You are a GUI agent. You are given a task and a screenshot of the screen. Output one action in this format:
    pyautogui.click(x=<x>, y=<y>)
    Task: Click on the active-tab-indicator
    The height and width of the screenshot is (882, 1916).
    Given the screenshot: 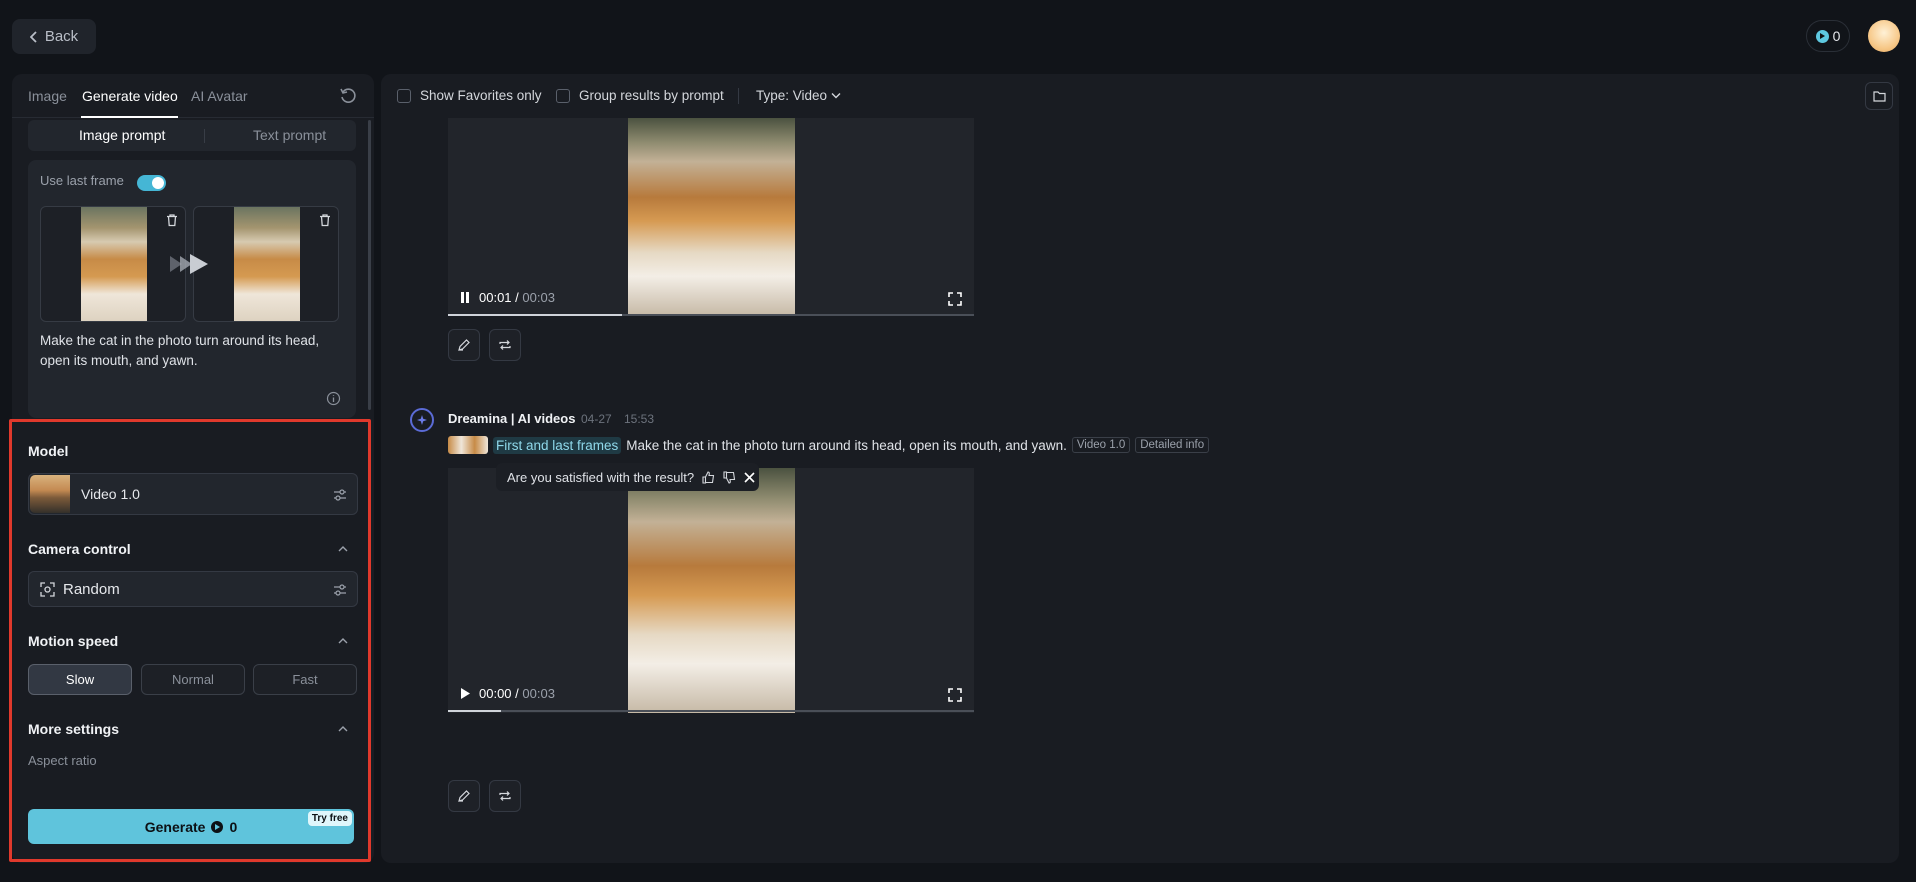 What is the action you would take?
    pyautogui.click(x=129, y=117)
    